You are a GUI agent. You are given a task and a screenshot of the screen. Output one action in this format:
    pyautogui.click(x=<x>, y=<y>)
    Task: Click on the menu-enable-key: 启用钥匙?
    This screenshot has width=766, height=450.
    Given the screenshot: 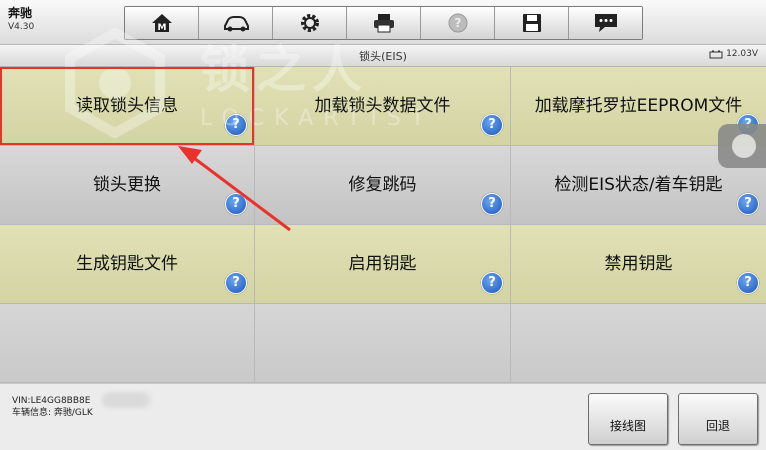 What is the action you would take?
    pyautogui.click(x=382, y=264)
    